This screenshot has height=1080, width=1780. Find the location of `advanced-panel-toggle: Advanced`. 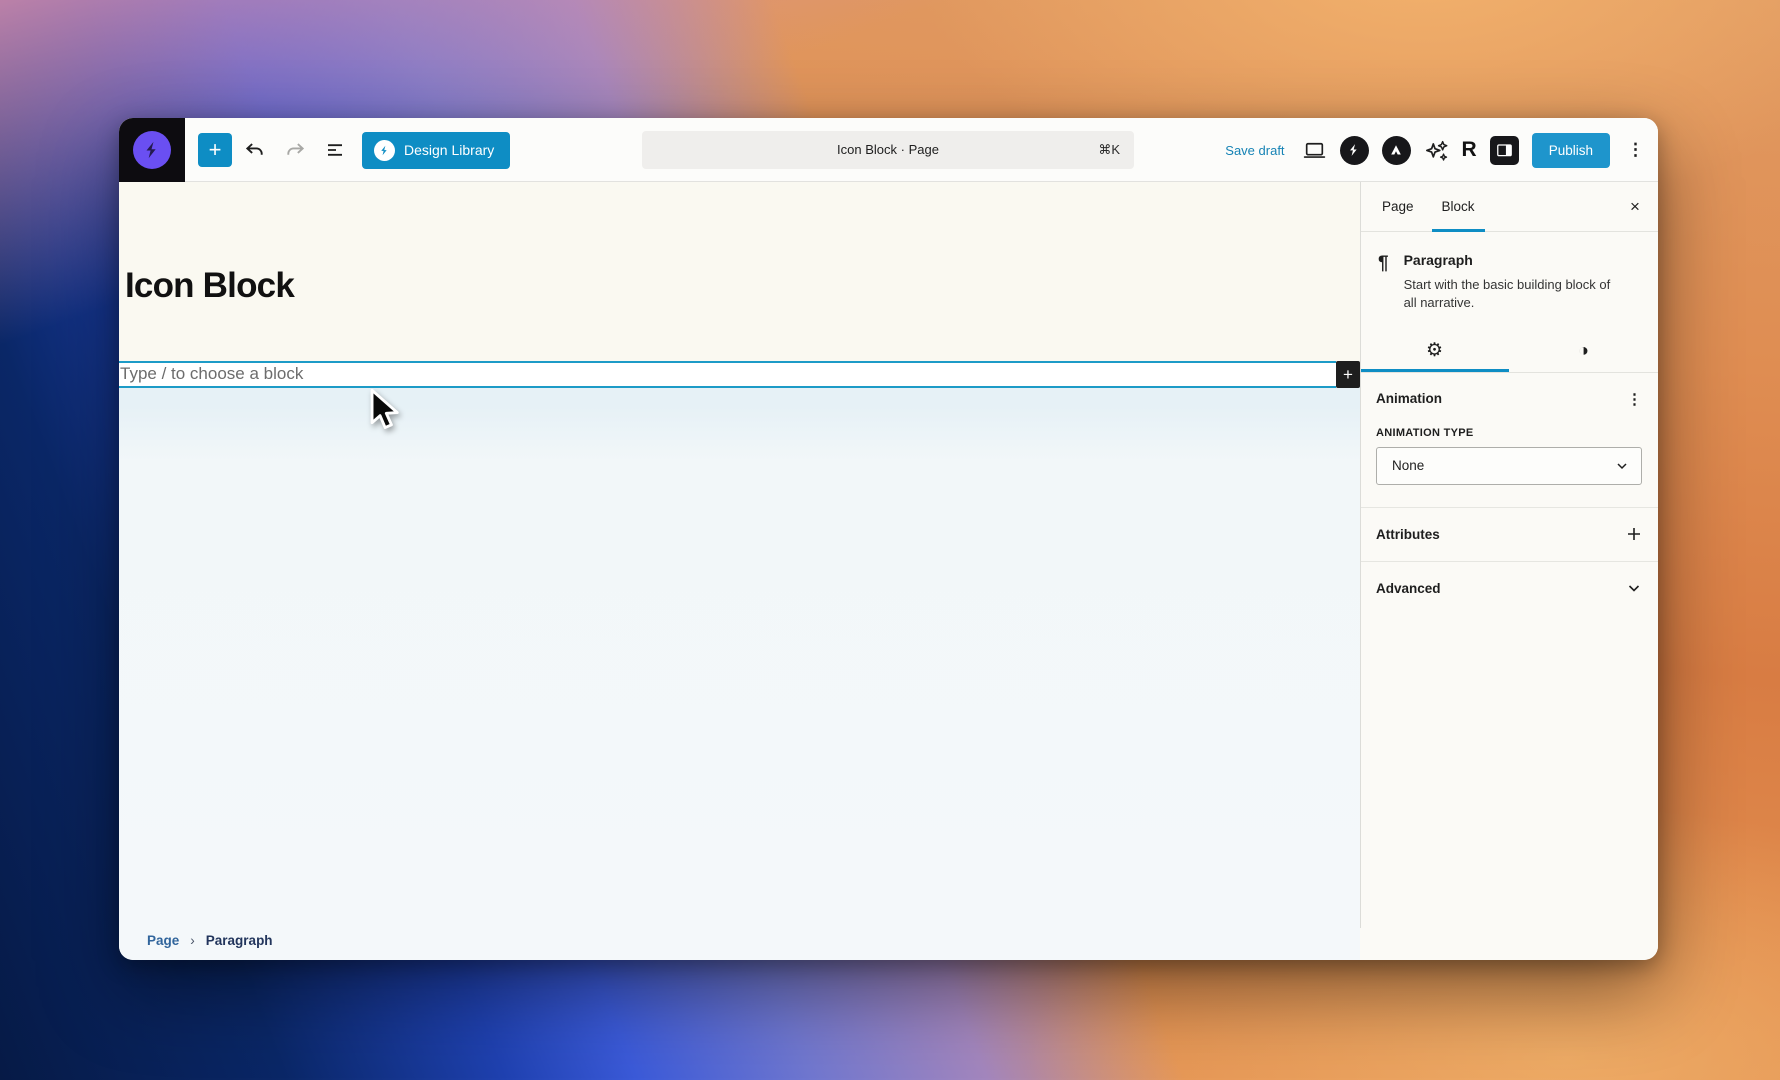

advanced-panel-toggle: Advanced is located at coordinates (1509, 588).